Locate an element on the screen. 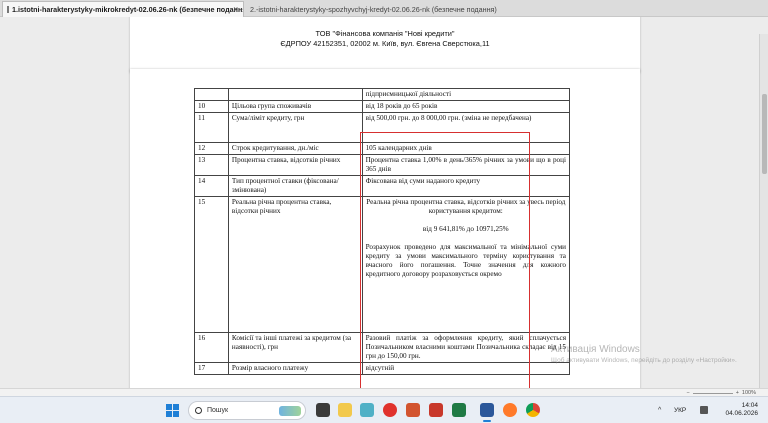 Image resolution: width=768 pixels, height=423 pixels. cell-num: 14 is located at coordinates (211, 186).